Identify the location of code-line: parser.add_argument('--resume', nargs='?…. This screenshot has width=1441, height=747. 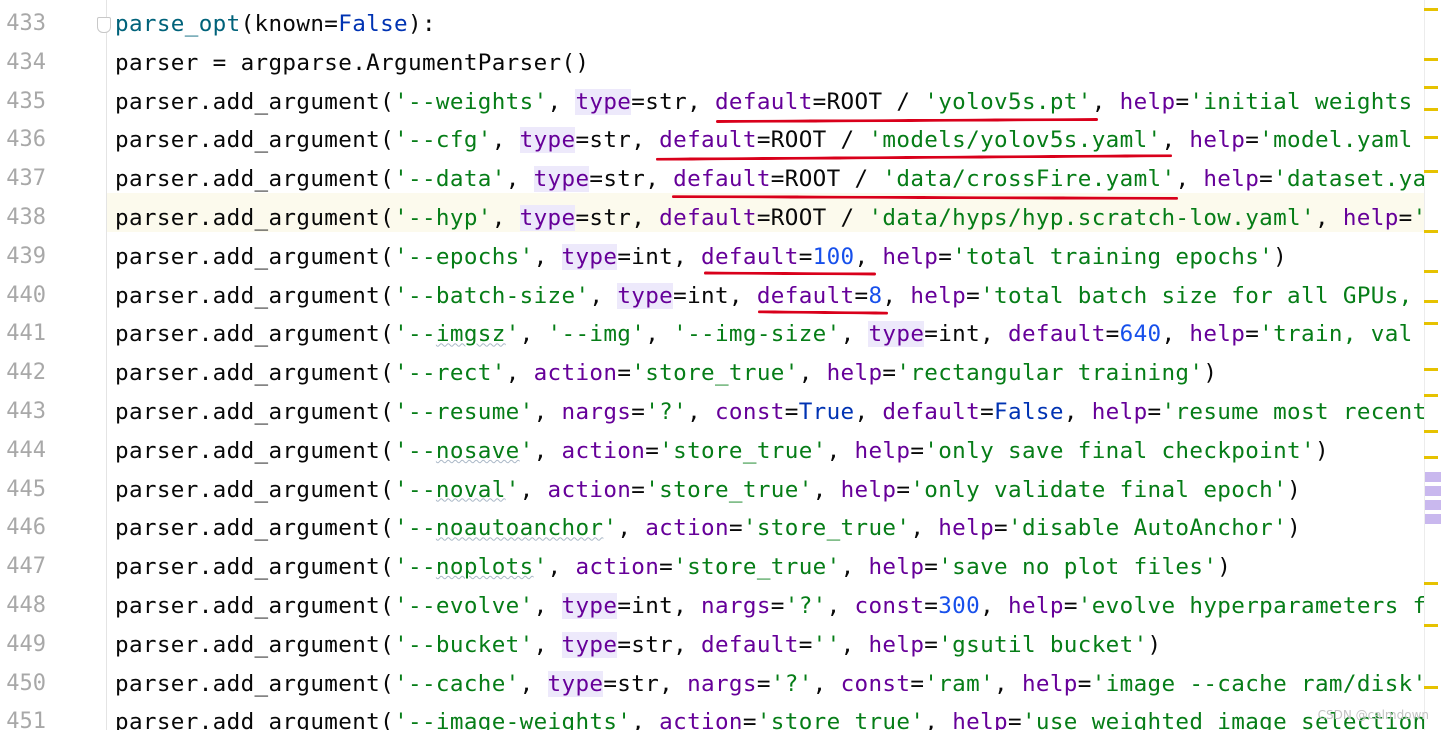
(766, 406).